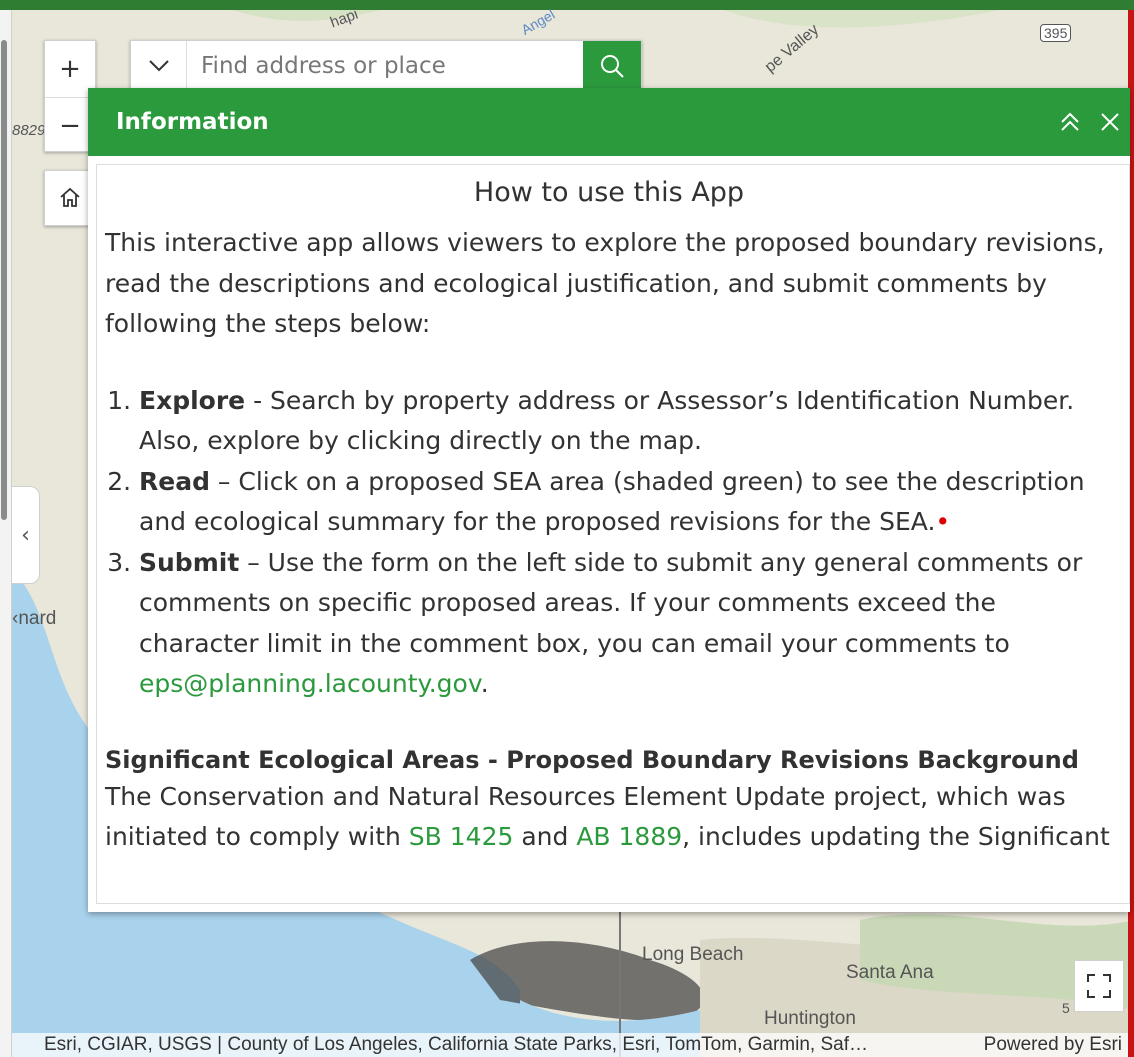  Describe the element at coordinates (34, 618) in the screenshot. I see `map-label-oxnard: ‹nard` at that location.